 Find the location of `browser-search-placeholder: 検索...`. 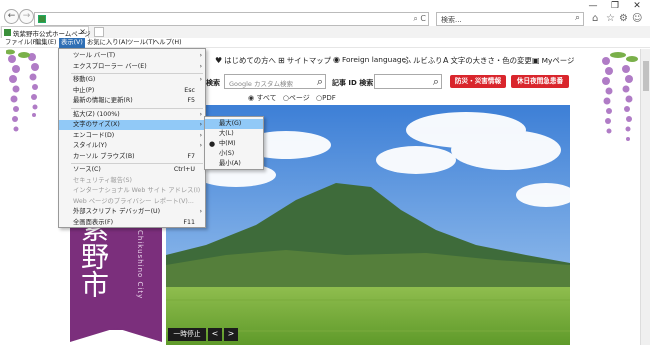

browser-search-placeholder: 検索... is located at coordinates (451, 20).